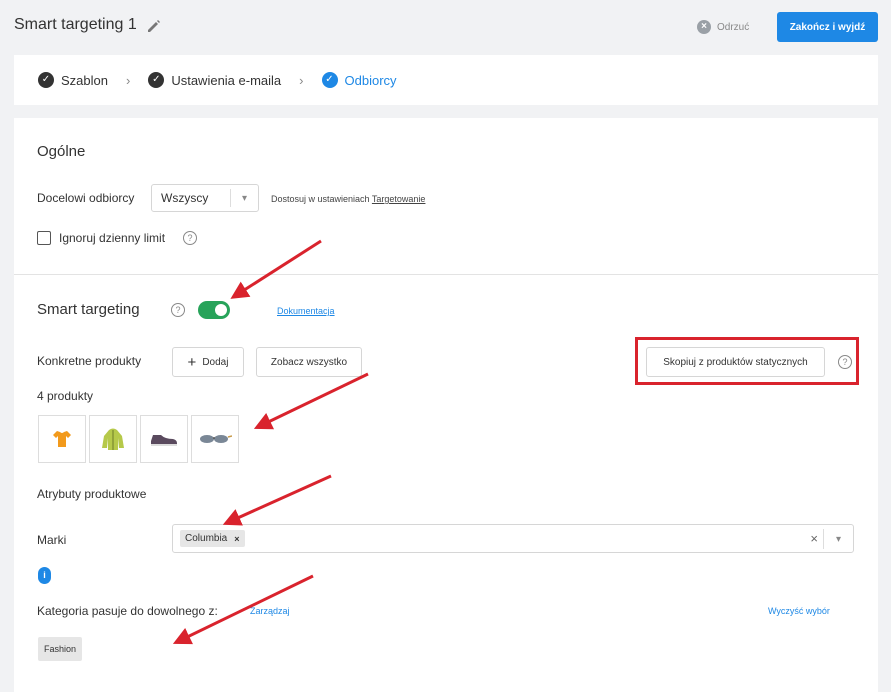 Image resolution: width=891 pixels, height=692 pixels. Describe the element at coordinates (399, 199) in the screenshot. I see `targeting-link: Targetowanie` at that location.